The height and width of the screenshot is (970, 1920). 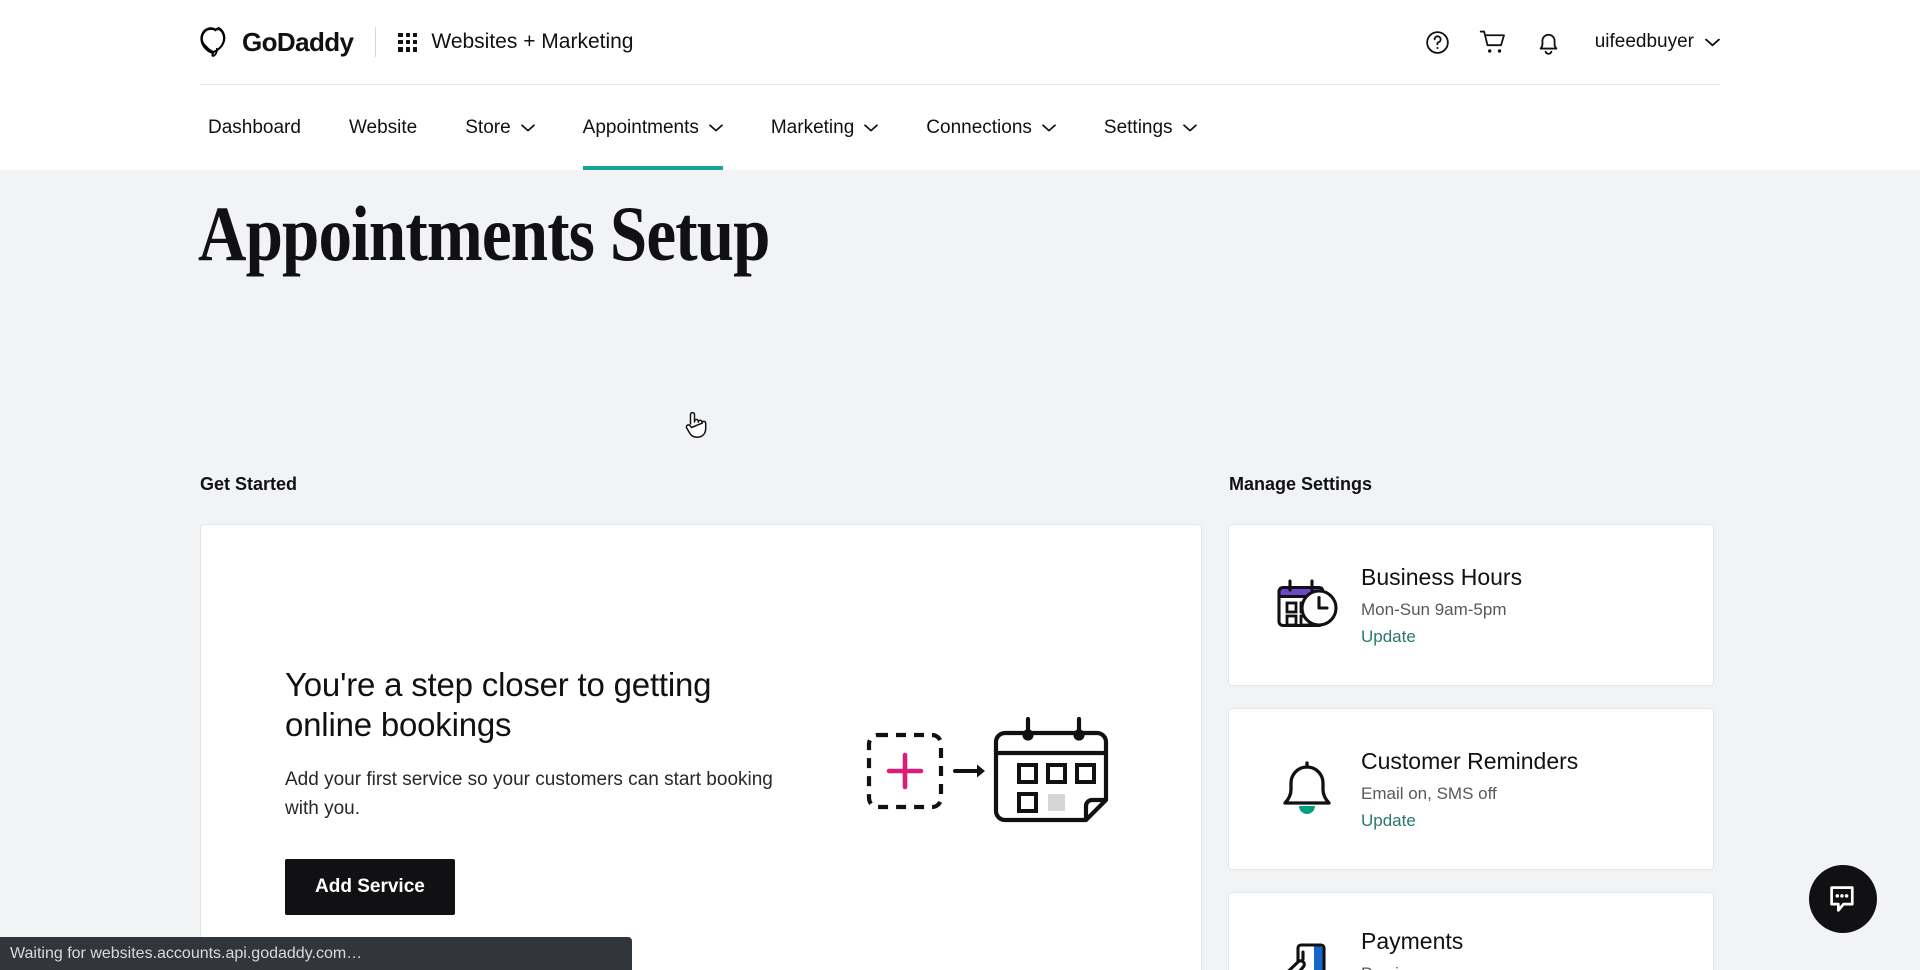 I want to click on grid-apps-icon, so click(x=408, y=42).